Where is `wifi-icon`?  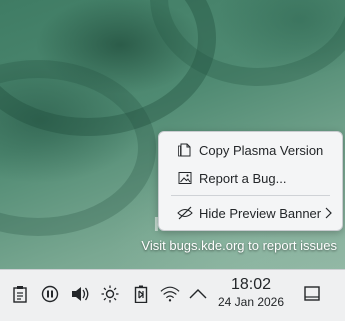
wifi-icon is located at coordinates (170, 294).